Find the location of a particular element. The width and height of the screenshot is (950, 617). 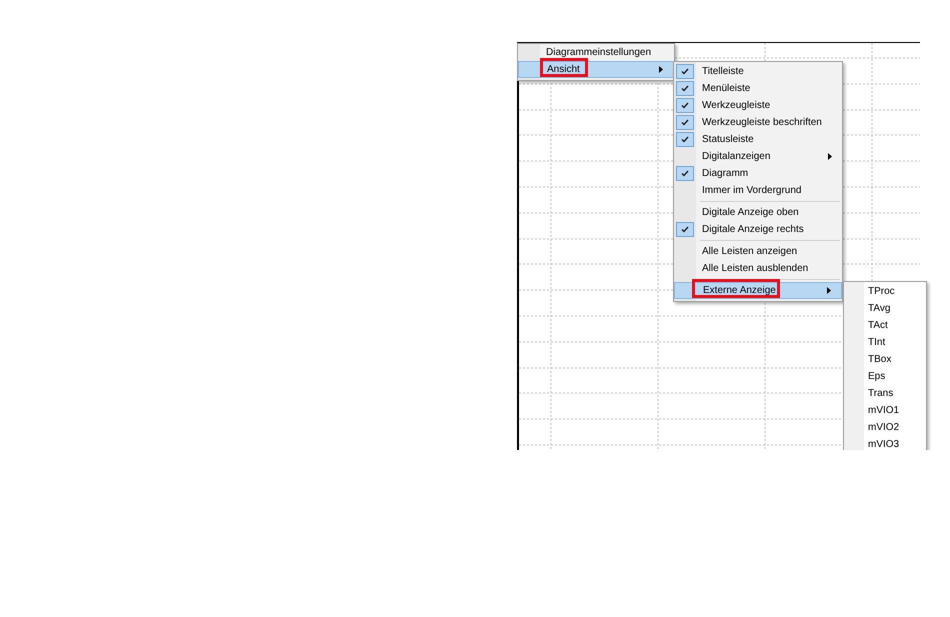

menu-item: Statusleiste is located at coordinates (758, 139).